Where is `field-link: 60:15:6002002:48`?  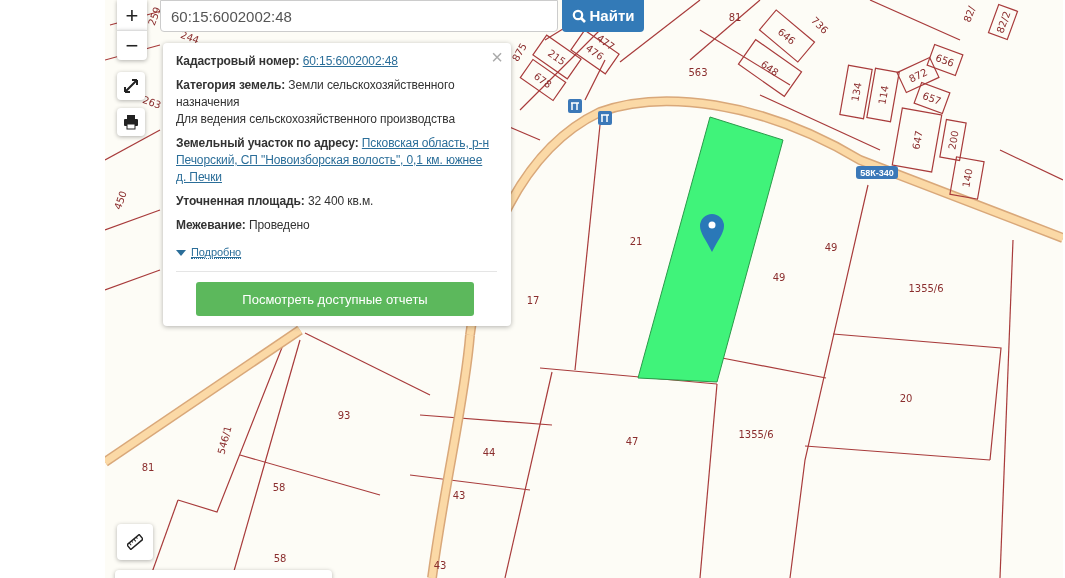
field-link: 60:15:6002002:48 is located at coordinates (350, 61).